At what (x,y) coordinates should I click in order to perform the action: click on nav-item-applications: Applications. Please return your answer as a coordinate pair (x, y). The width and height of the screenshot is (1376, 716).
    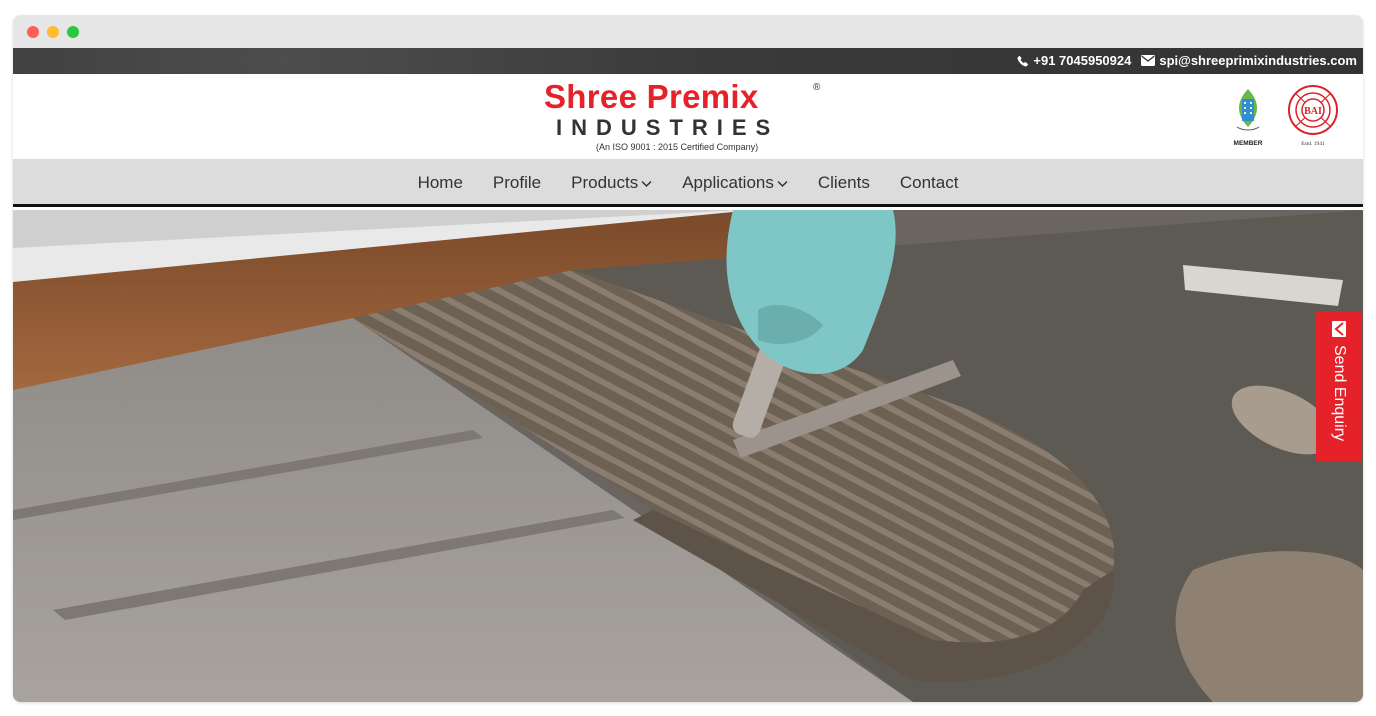
    Looking at the image, I should click on (735, 183).